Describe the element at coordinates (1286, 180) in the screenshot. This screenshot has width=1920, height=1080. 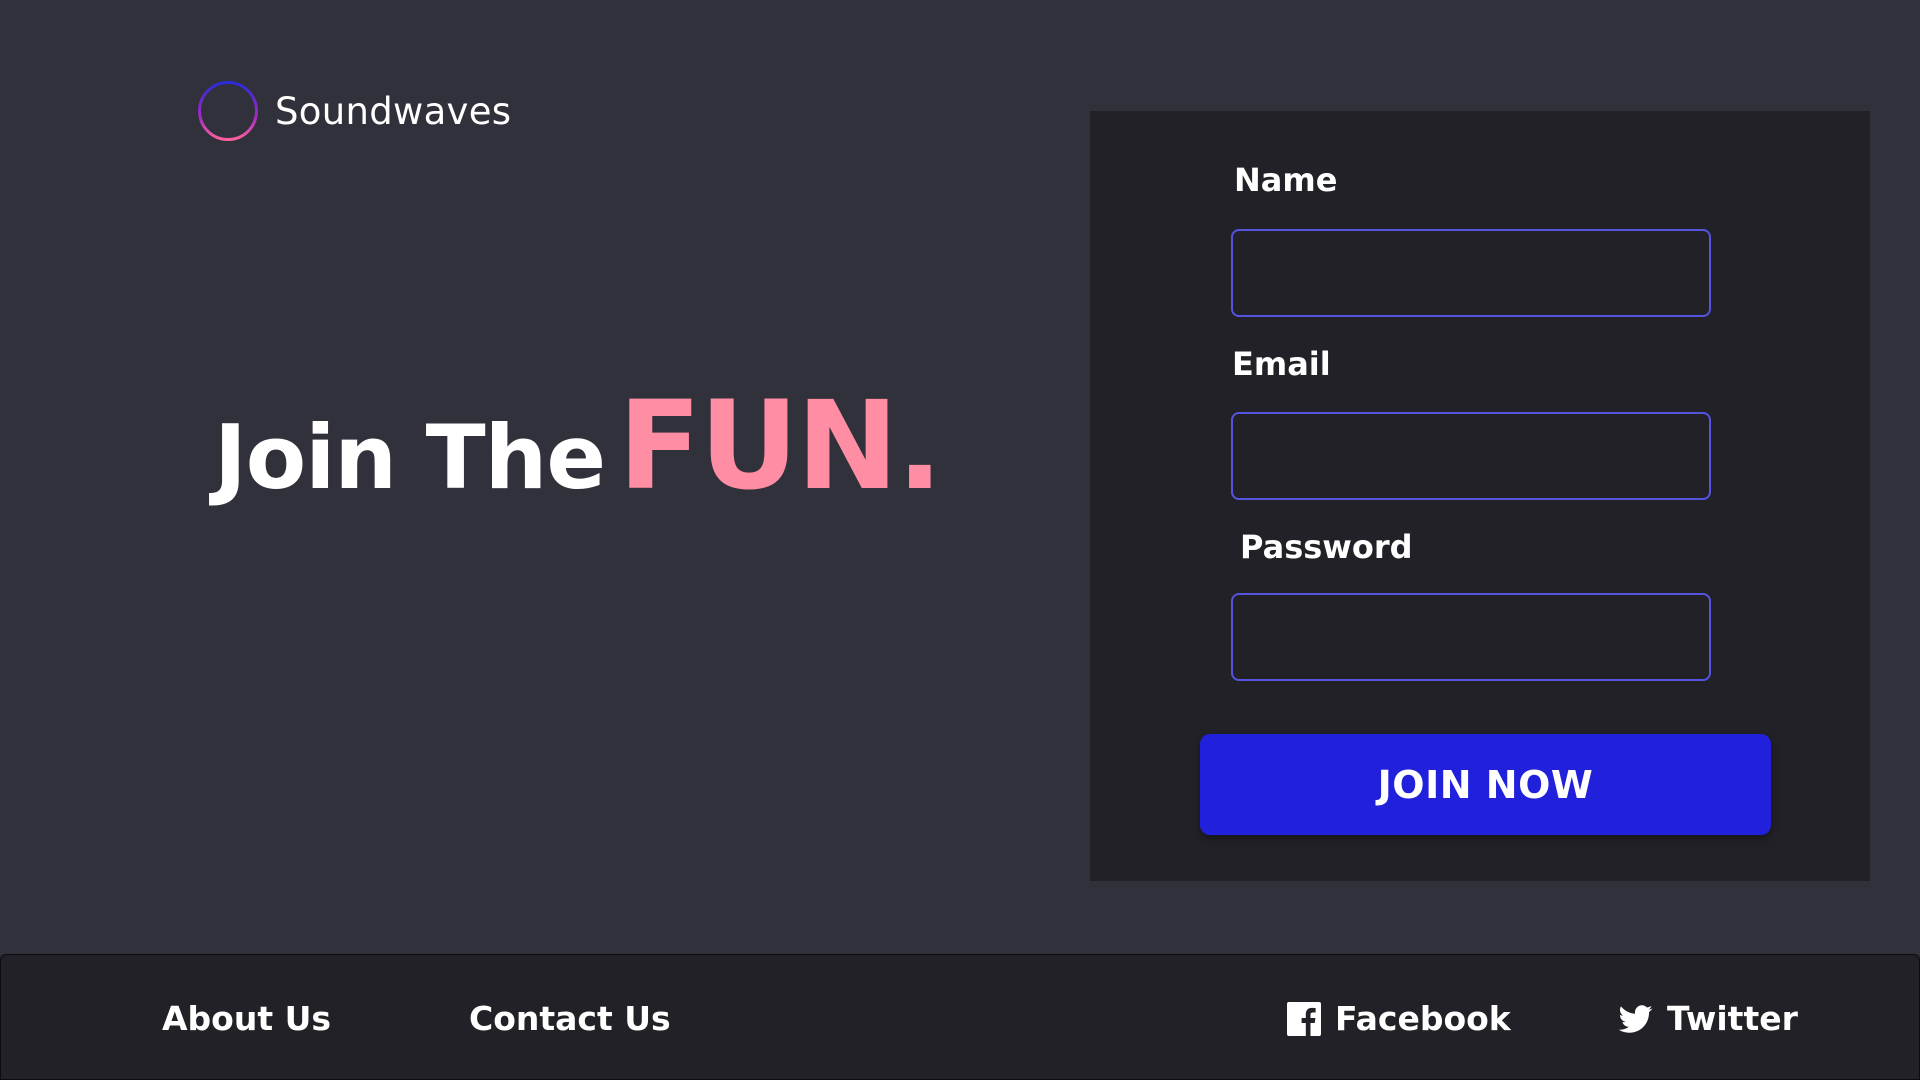
I see `name-label: Name` at that location.